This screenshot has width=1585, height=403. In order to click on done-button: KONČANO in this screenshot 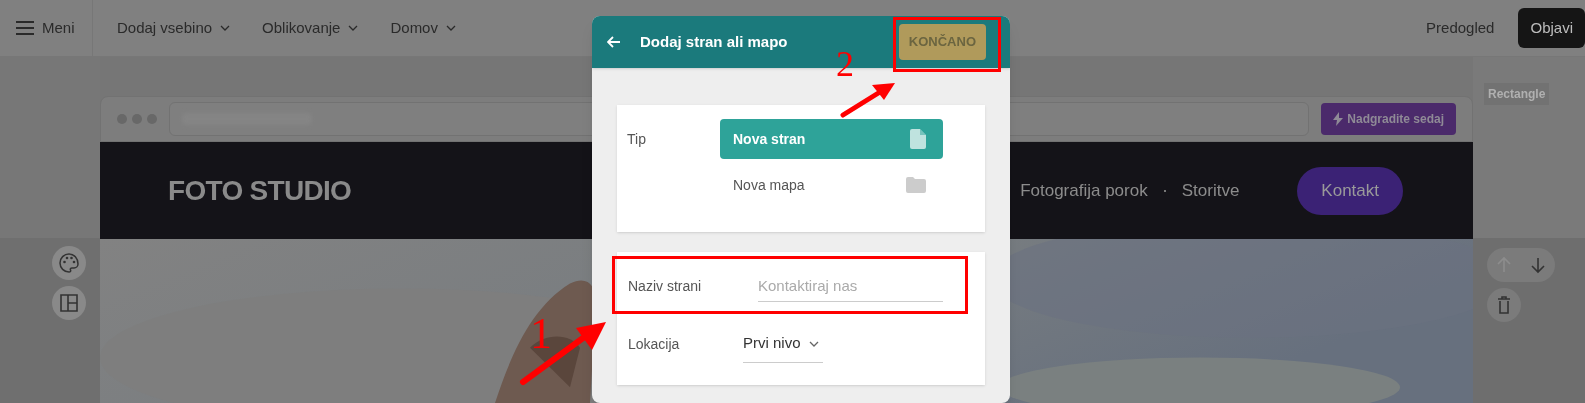, I will do `click(942, 42)`.